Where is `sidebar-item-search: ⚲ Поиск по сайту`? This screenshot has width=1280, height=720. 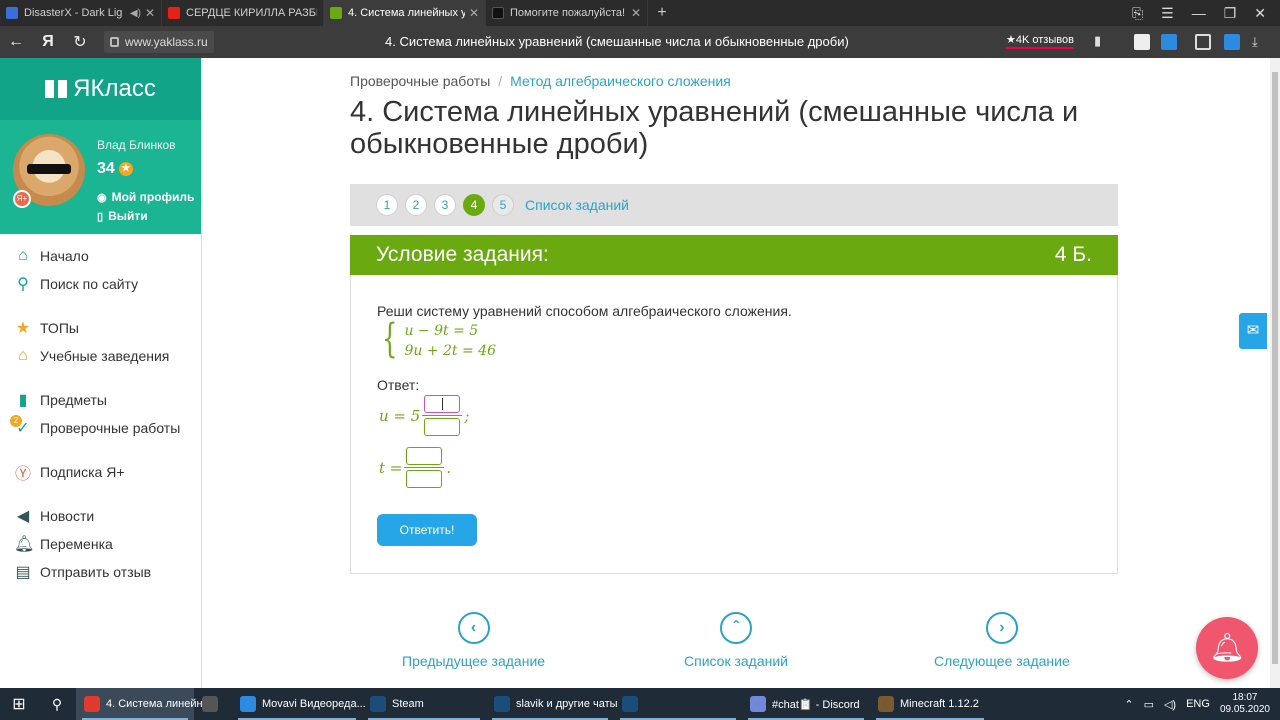
sidebar-item-search: ⚲ Поиск по сайту is located at coordinates (100, 284).